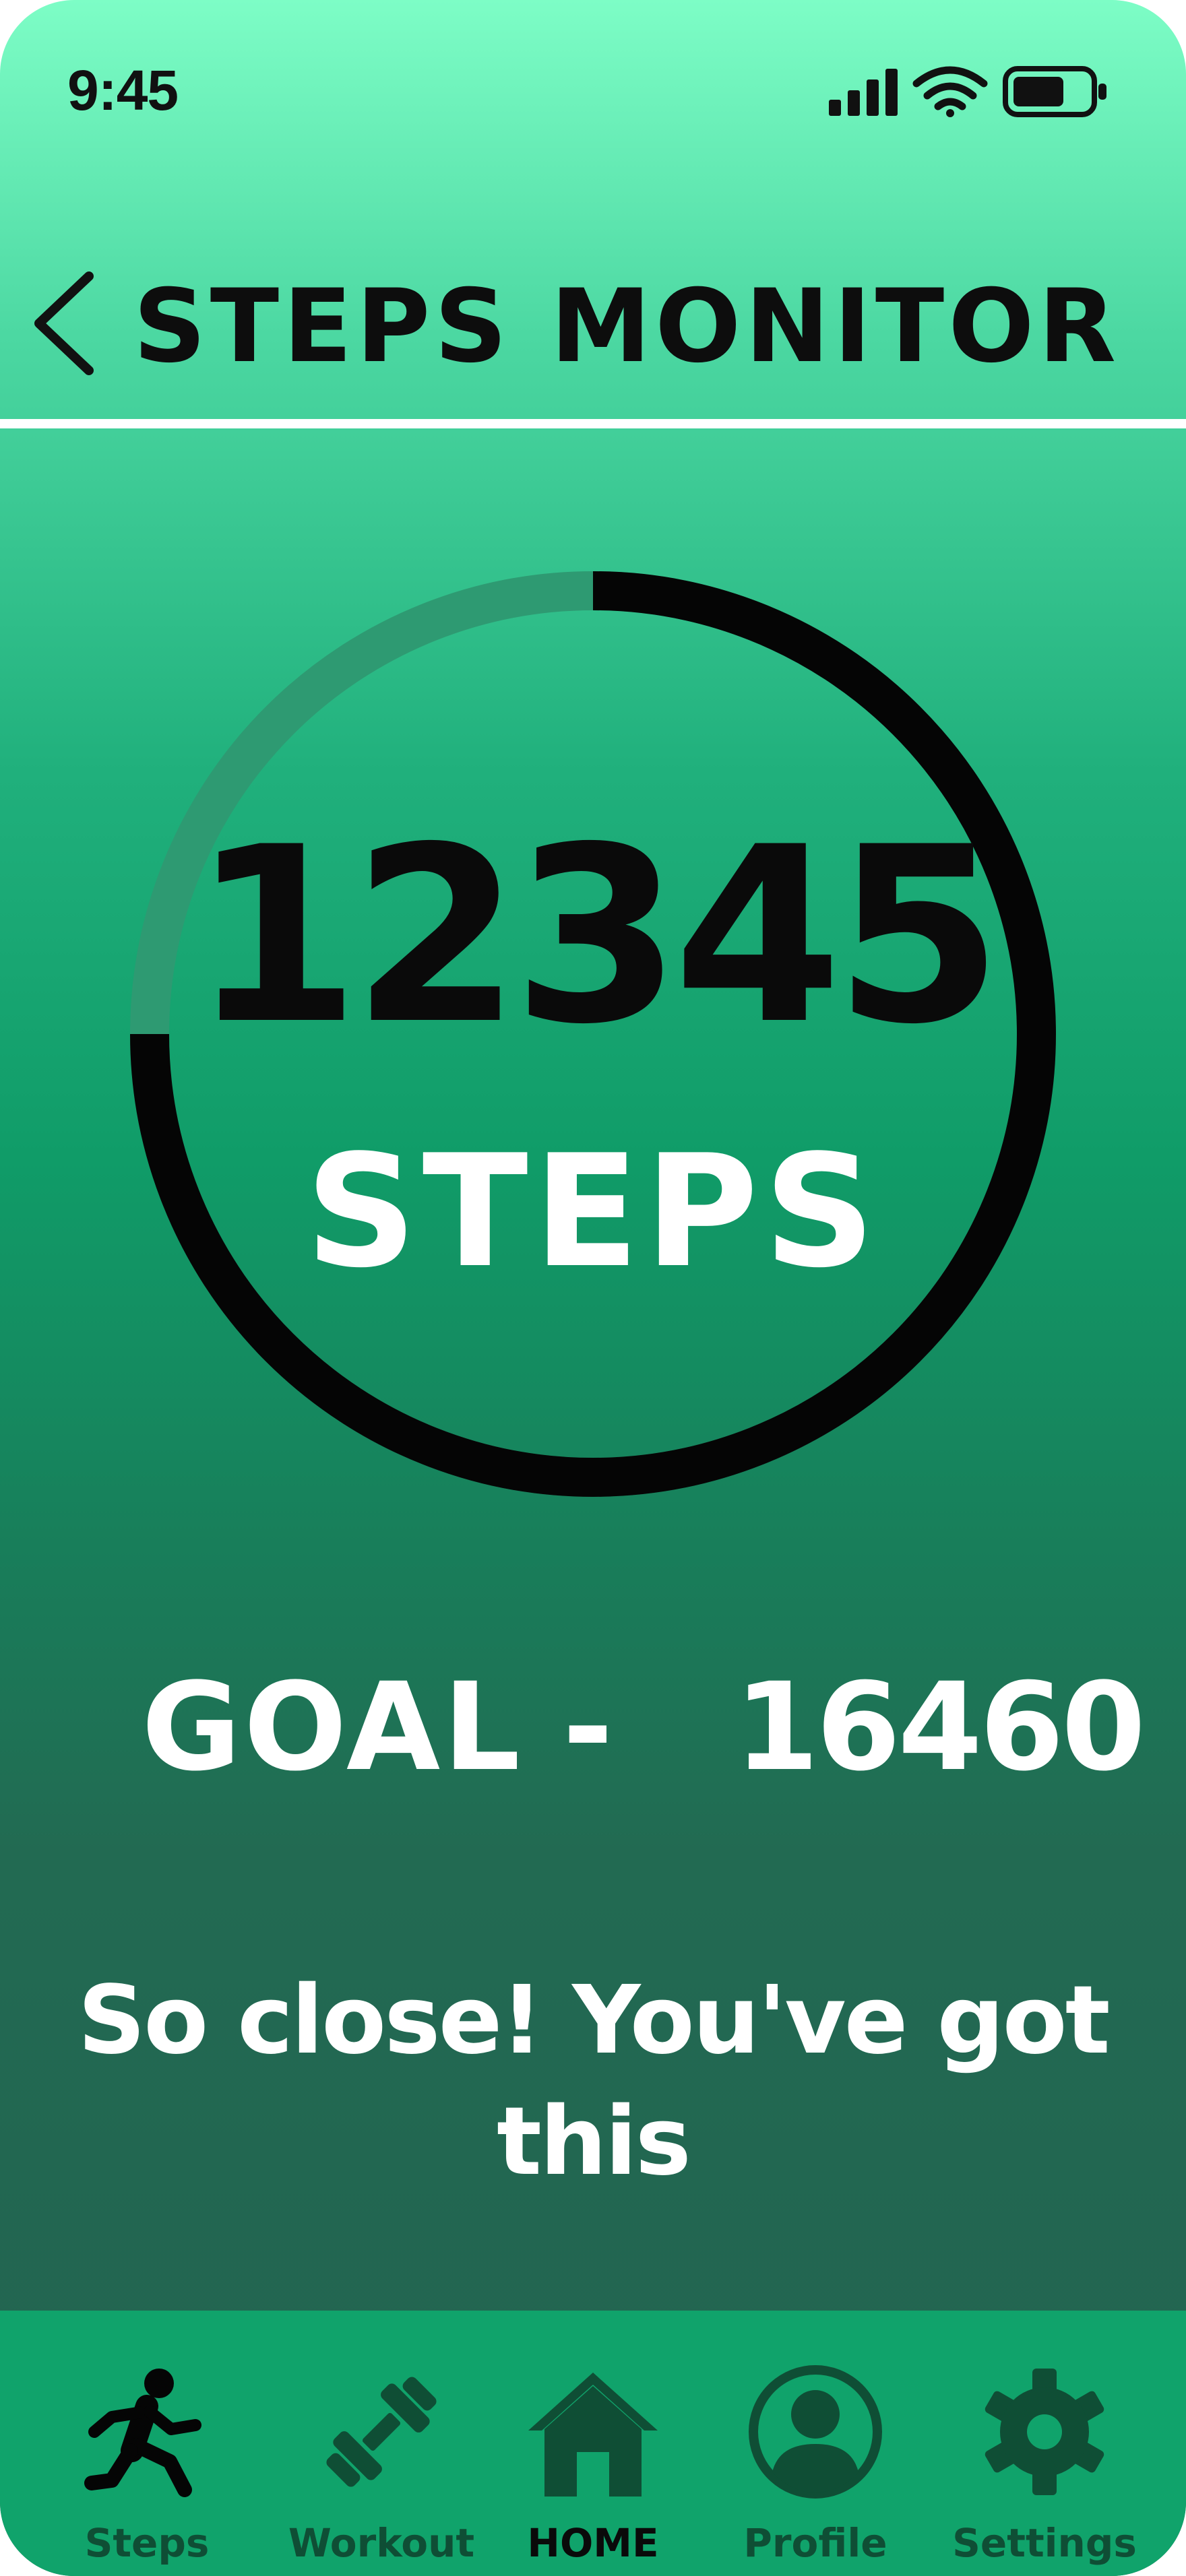 The height and width of the screenshot is (2576, 1186). I want to click on status-time: 9:45, so click(123, 90).